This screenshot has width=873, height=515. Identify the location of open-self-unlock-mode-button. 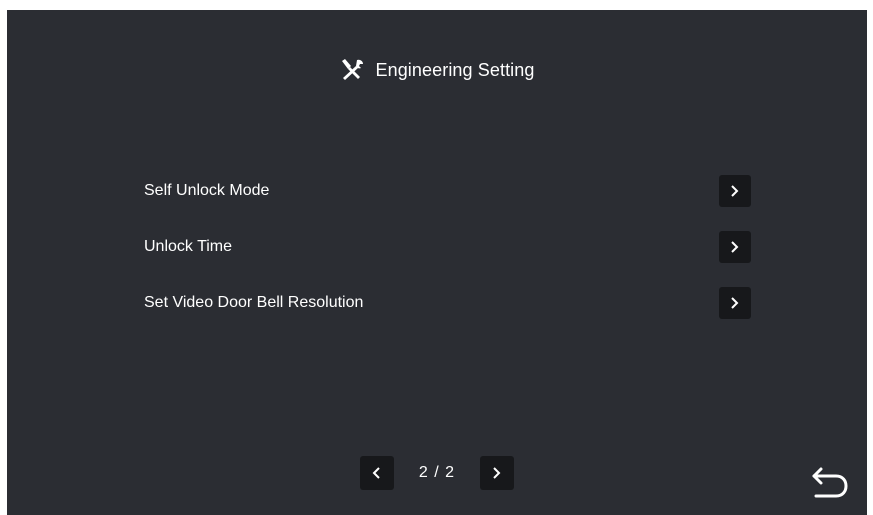
(735, 191).